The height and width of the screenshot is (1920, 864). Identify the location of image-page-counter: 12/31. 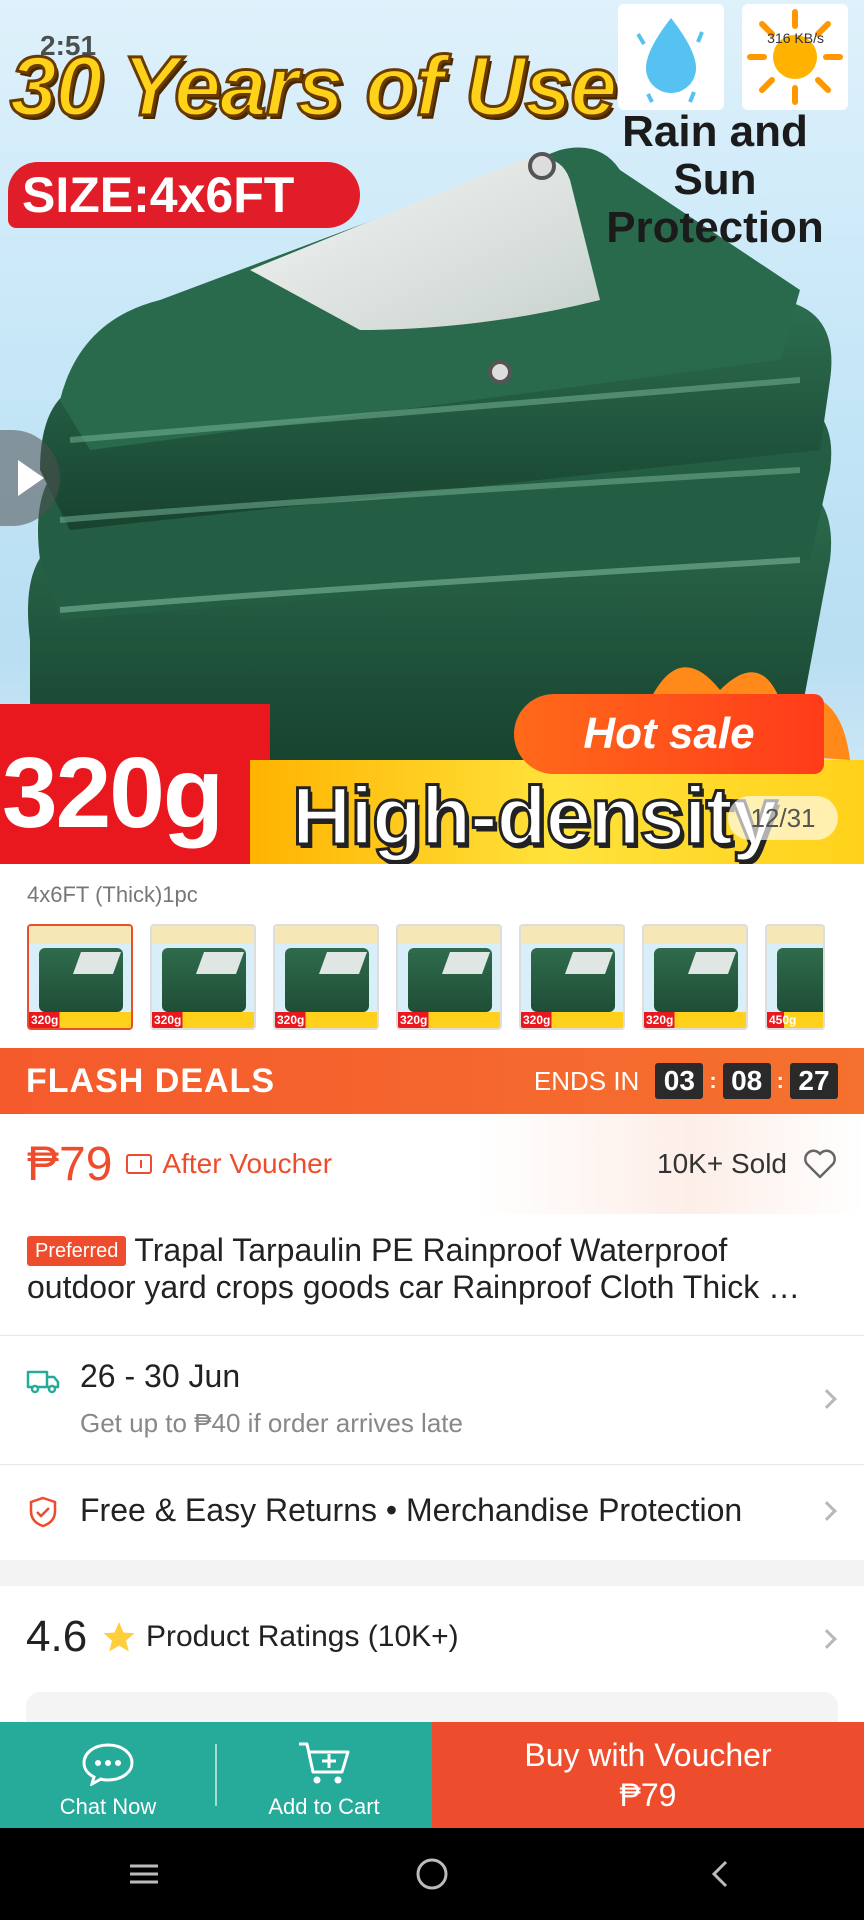
(783, 818).